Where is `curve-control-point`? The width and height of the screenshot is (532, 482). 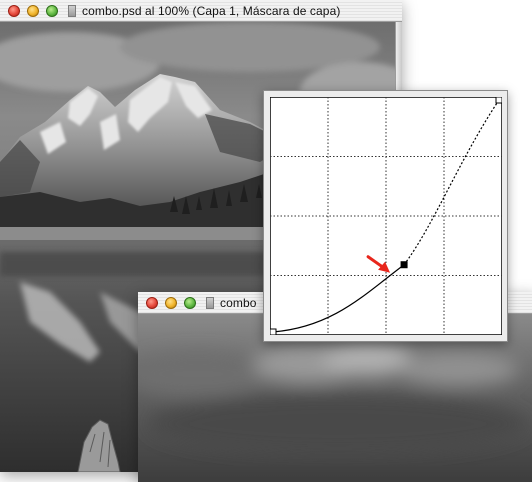
curve-control-point is located at coordinates (404, 265).